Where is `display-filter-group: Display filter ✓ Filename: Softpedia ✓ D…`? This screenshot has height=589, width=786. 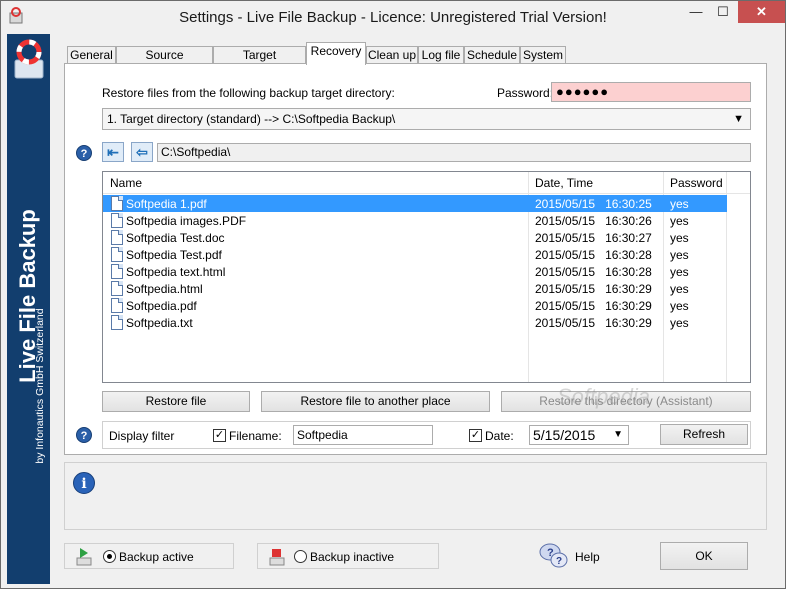 display-filter-group: Display filter ✓ Filename: Softpedia ✓ D… is located at coordinates (426, 435).